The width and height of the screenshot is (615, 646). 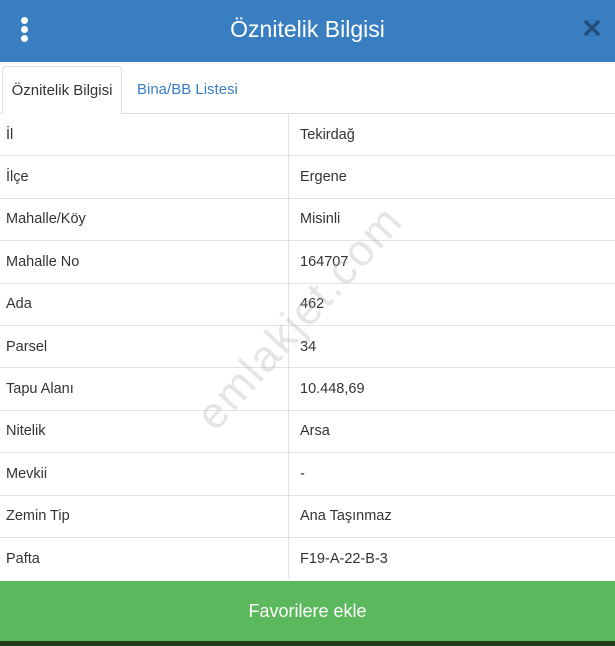 I want to click on page-title: Öznitelik Bilgisi, so click(x=307, y=29).